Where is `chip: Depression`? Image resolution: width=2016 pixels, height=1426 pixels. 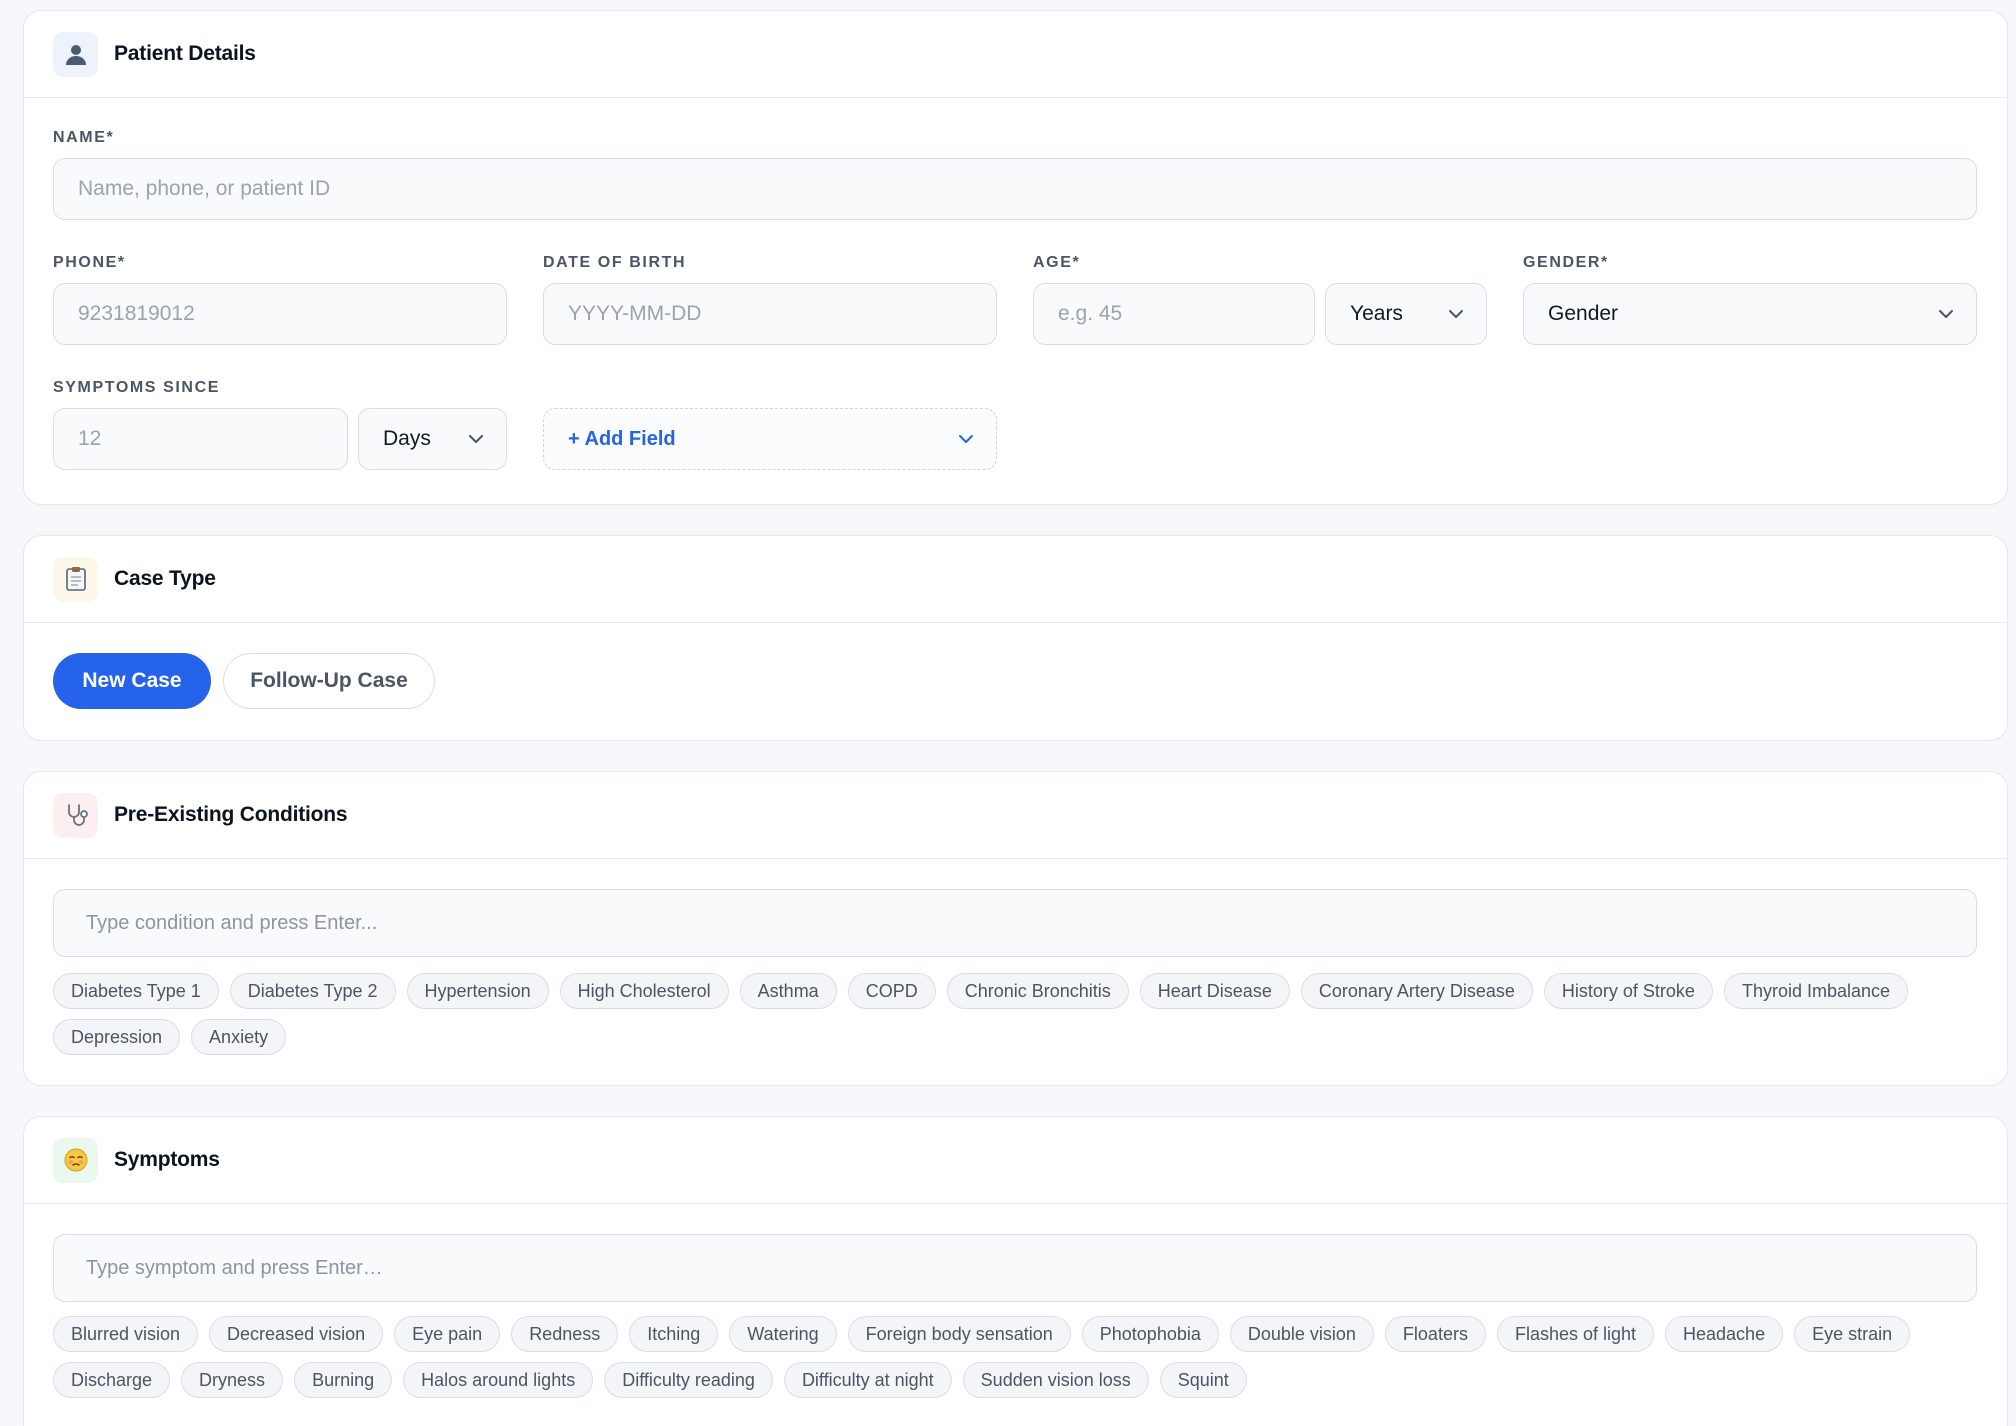
chip: Depression is located at coordinates (117, 1037).